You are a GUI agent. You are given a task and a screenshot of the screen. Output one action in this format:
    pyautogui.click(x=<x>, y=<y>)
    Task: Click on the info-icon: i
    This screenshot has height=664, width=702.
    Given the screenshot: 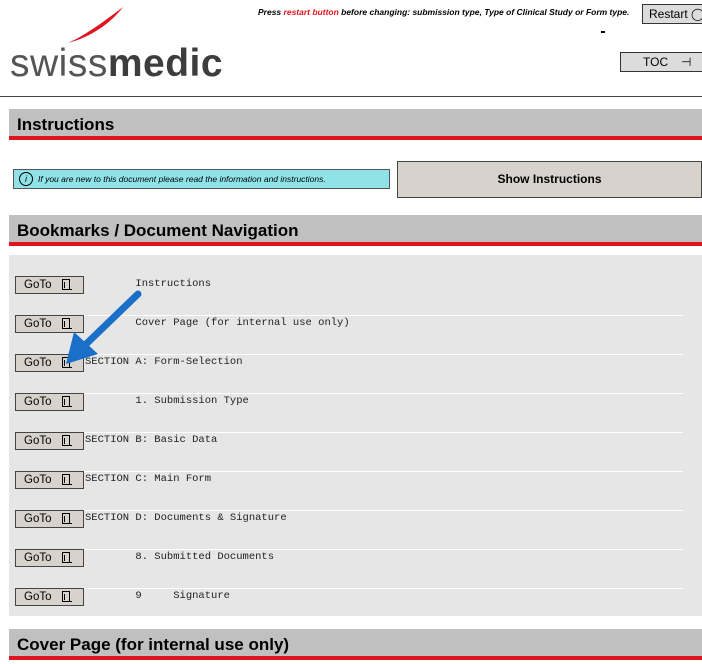 What is the action you would take?
    pyautogui.click(x=26, y=179)
    